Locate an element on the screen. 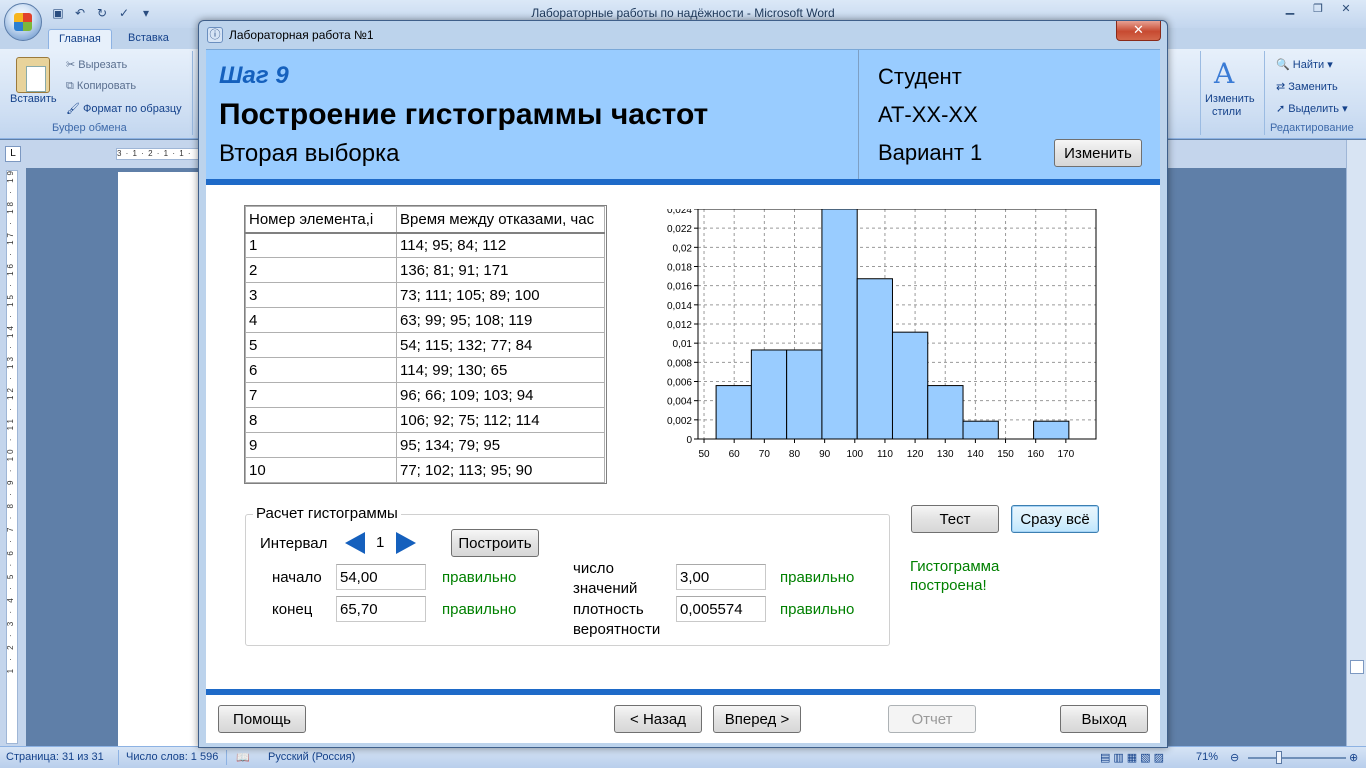  status-separator is located at coordinates (226, 757).